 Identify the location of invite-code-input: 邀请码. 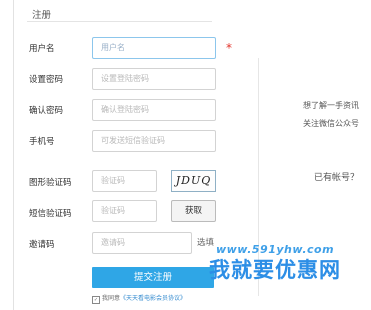
(142, 243).